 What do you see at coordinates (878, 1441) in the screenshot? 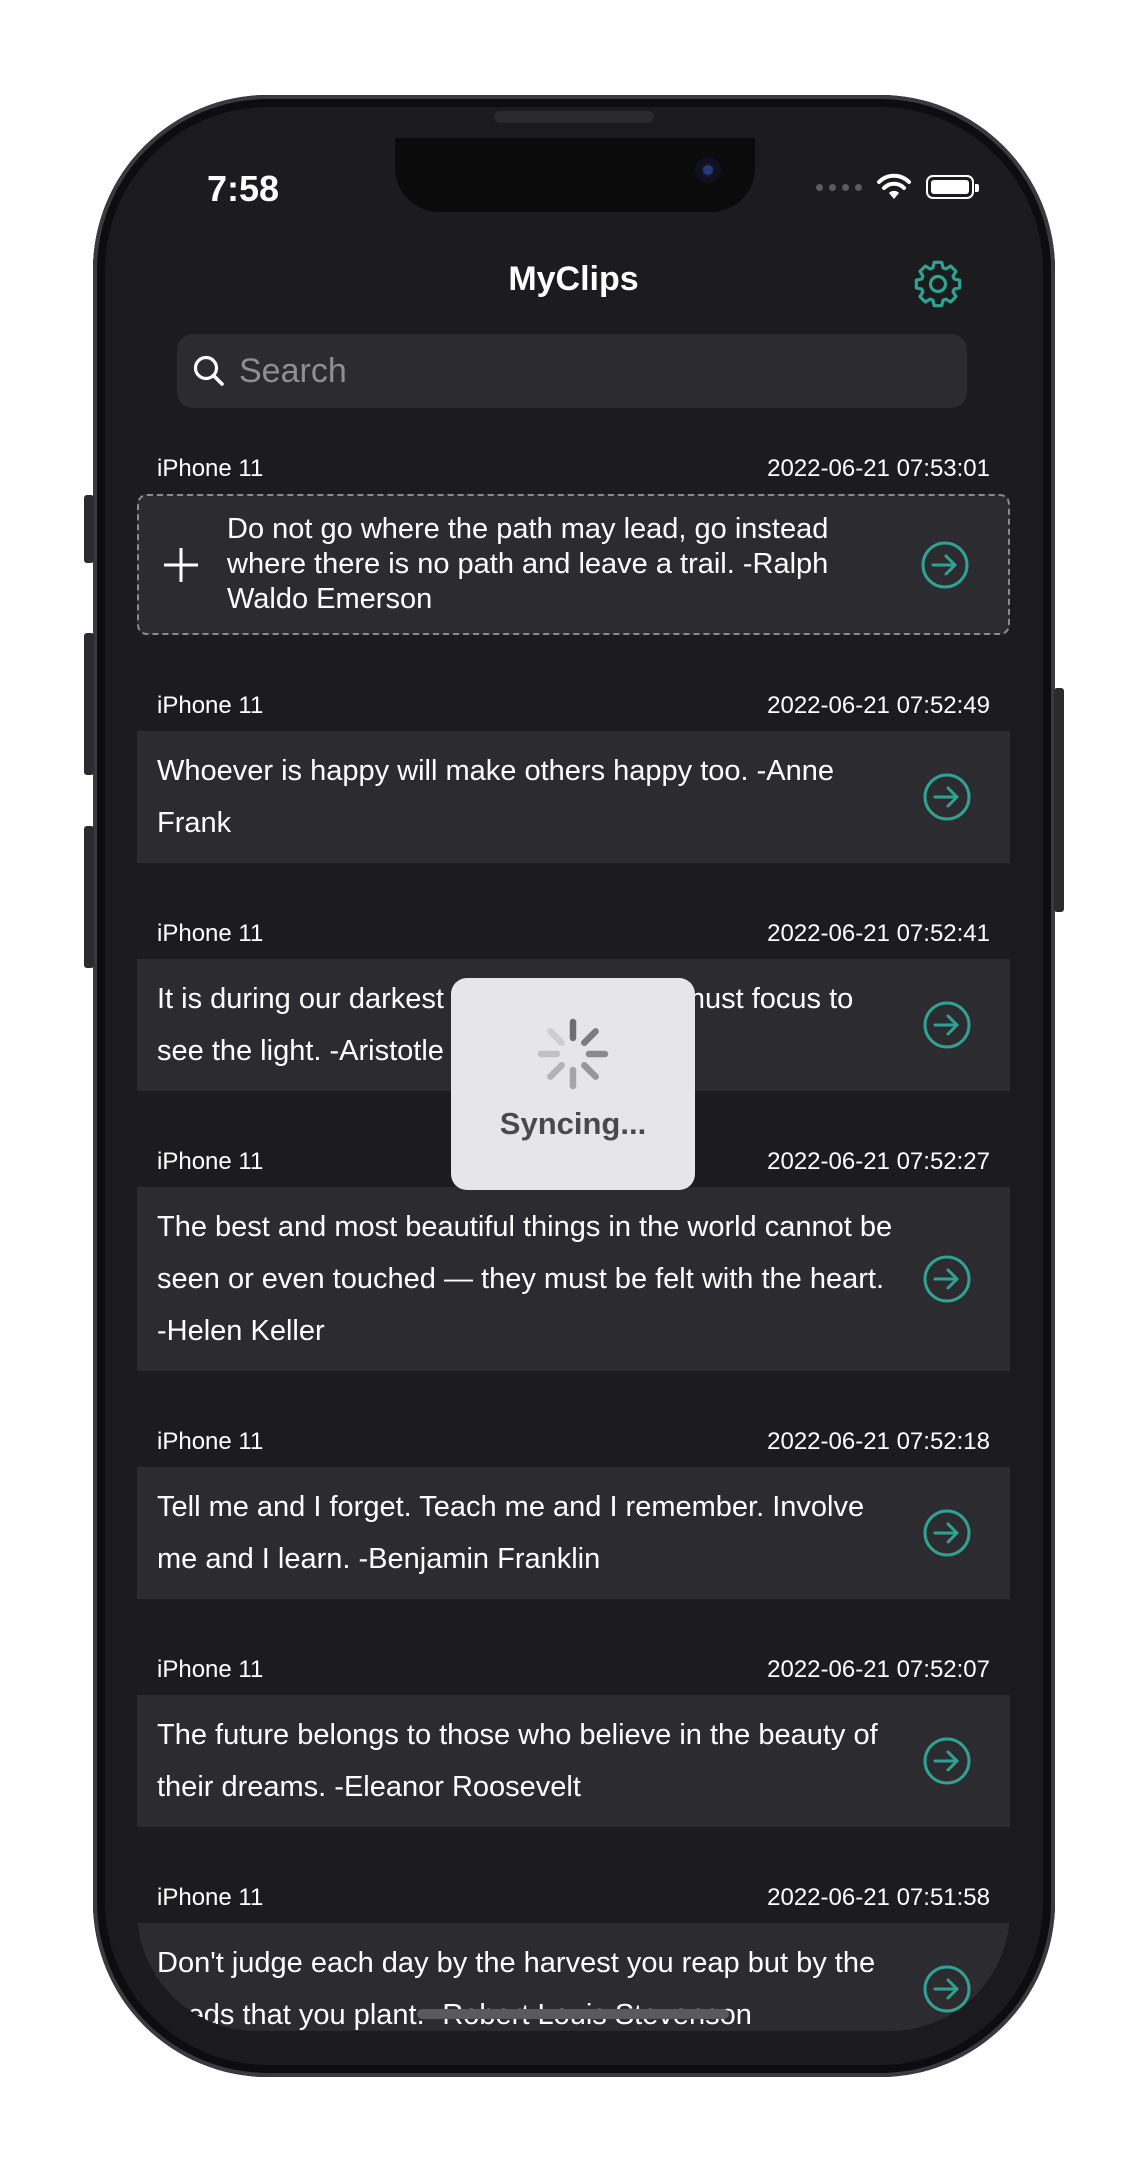
I see `clip-timestamp: 2022-06-21 07:52:18` at bounding box center [878, 1441].